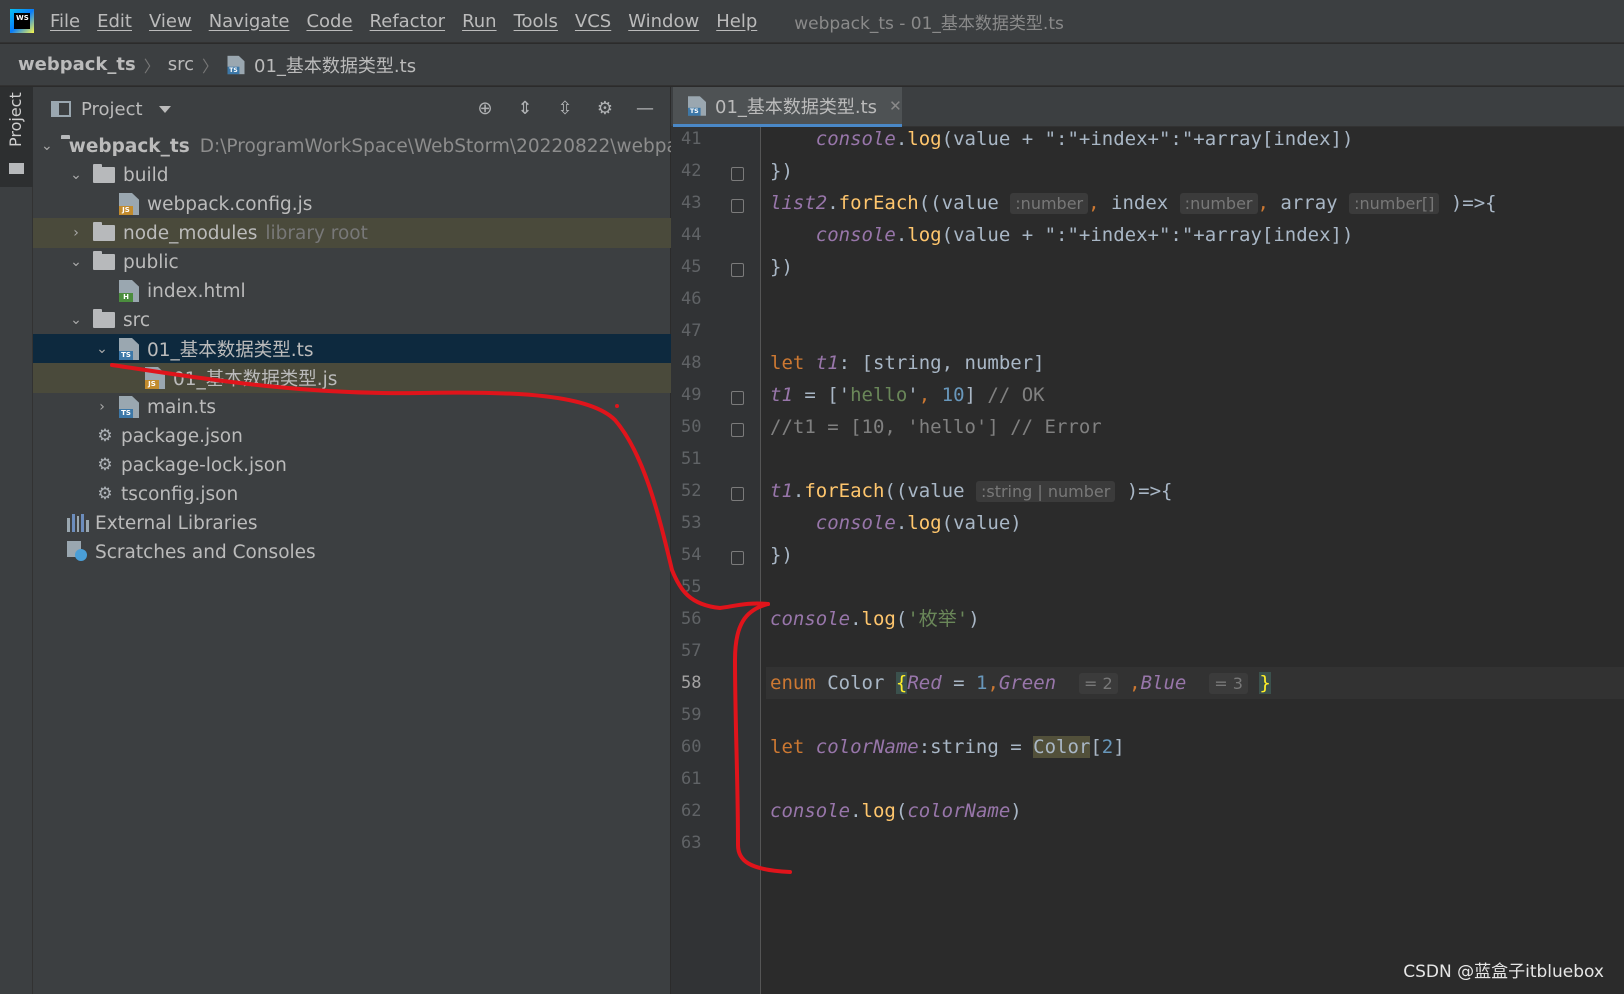  I want to click on line-number: 44, so click(691, 235).